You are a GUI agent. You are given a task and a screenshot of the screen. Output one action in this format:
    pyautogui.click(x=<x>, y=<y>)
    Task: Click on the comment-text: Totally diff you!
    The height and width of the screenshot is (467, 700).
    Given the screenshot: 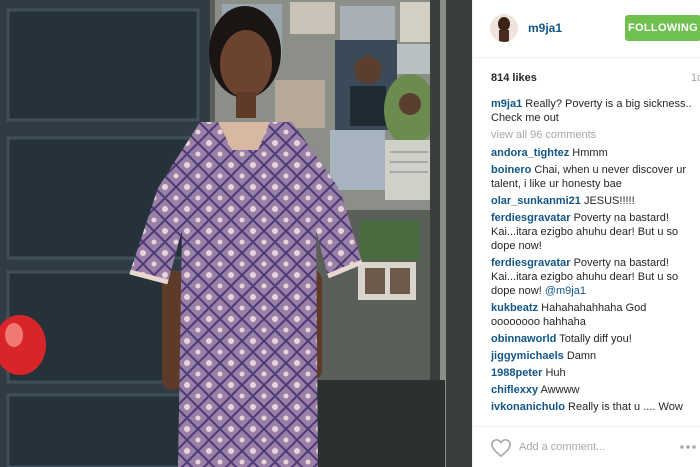 What is the action you would take?
    pyautogui.click(x=595, y=339)
    